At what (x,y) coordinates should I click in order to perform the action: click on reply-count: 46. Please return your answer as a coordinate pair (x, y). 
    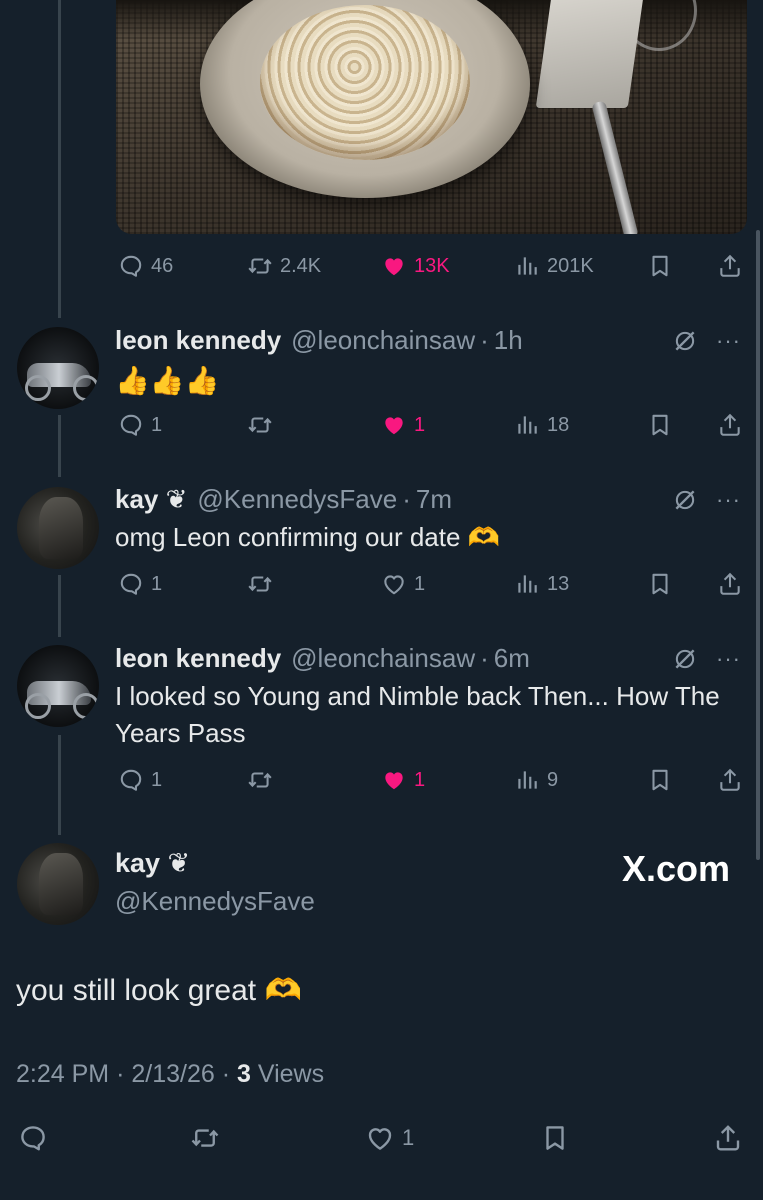
    Looking at the image, I should click on (162, 265).